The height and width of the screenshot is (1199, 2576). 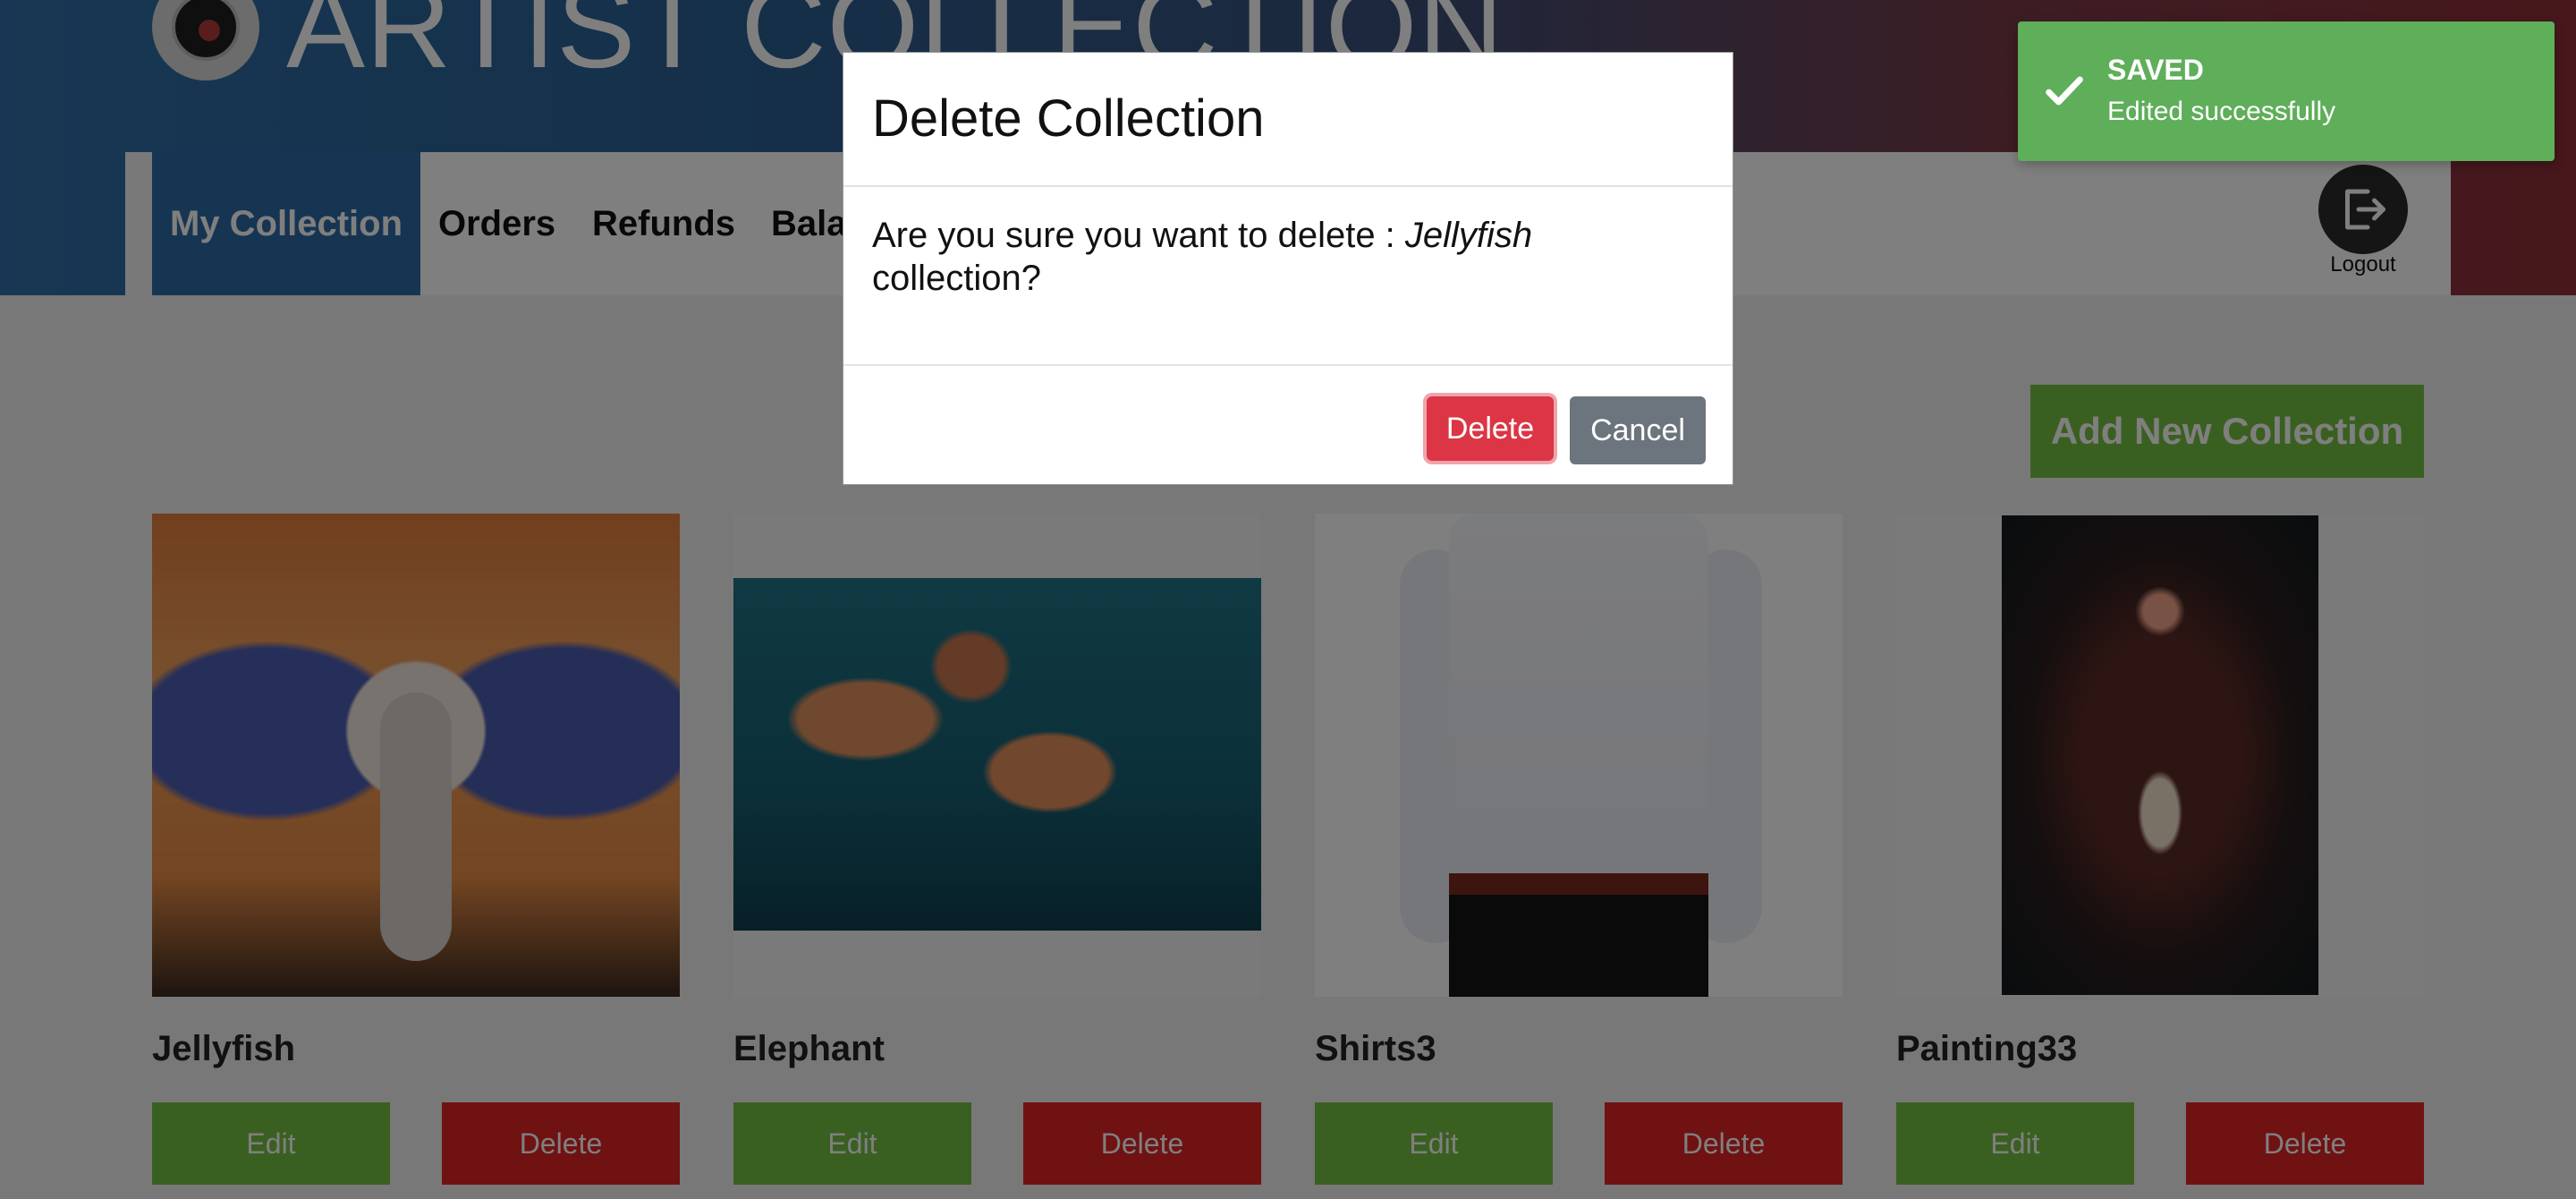 I want to click on modal-title: Delete Collection, so click(x=1068, y=118).